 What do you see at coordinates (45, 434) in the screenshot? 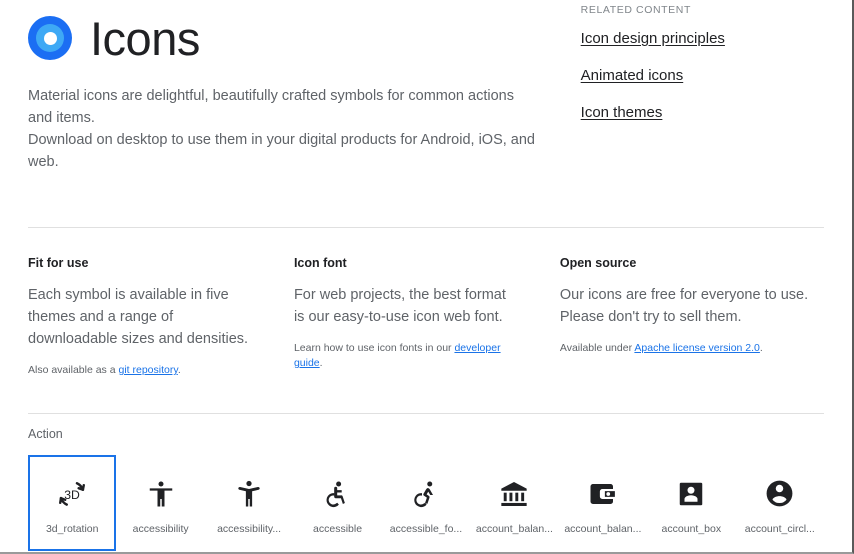
I see `category-label-action: Action` at bounding box center [45, 434].